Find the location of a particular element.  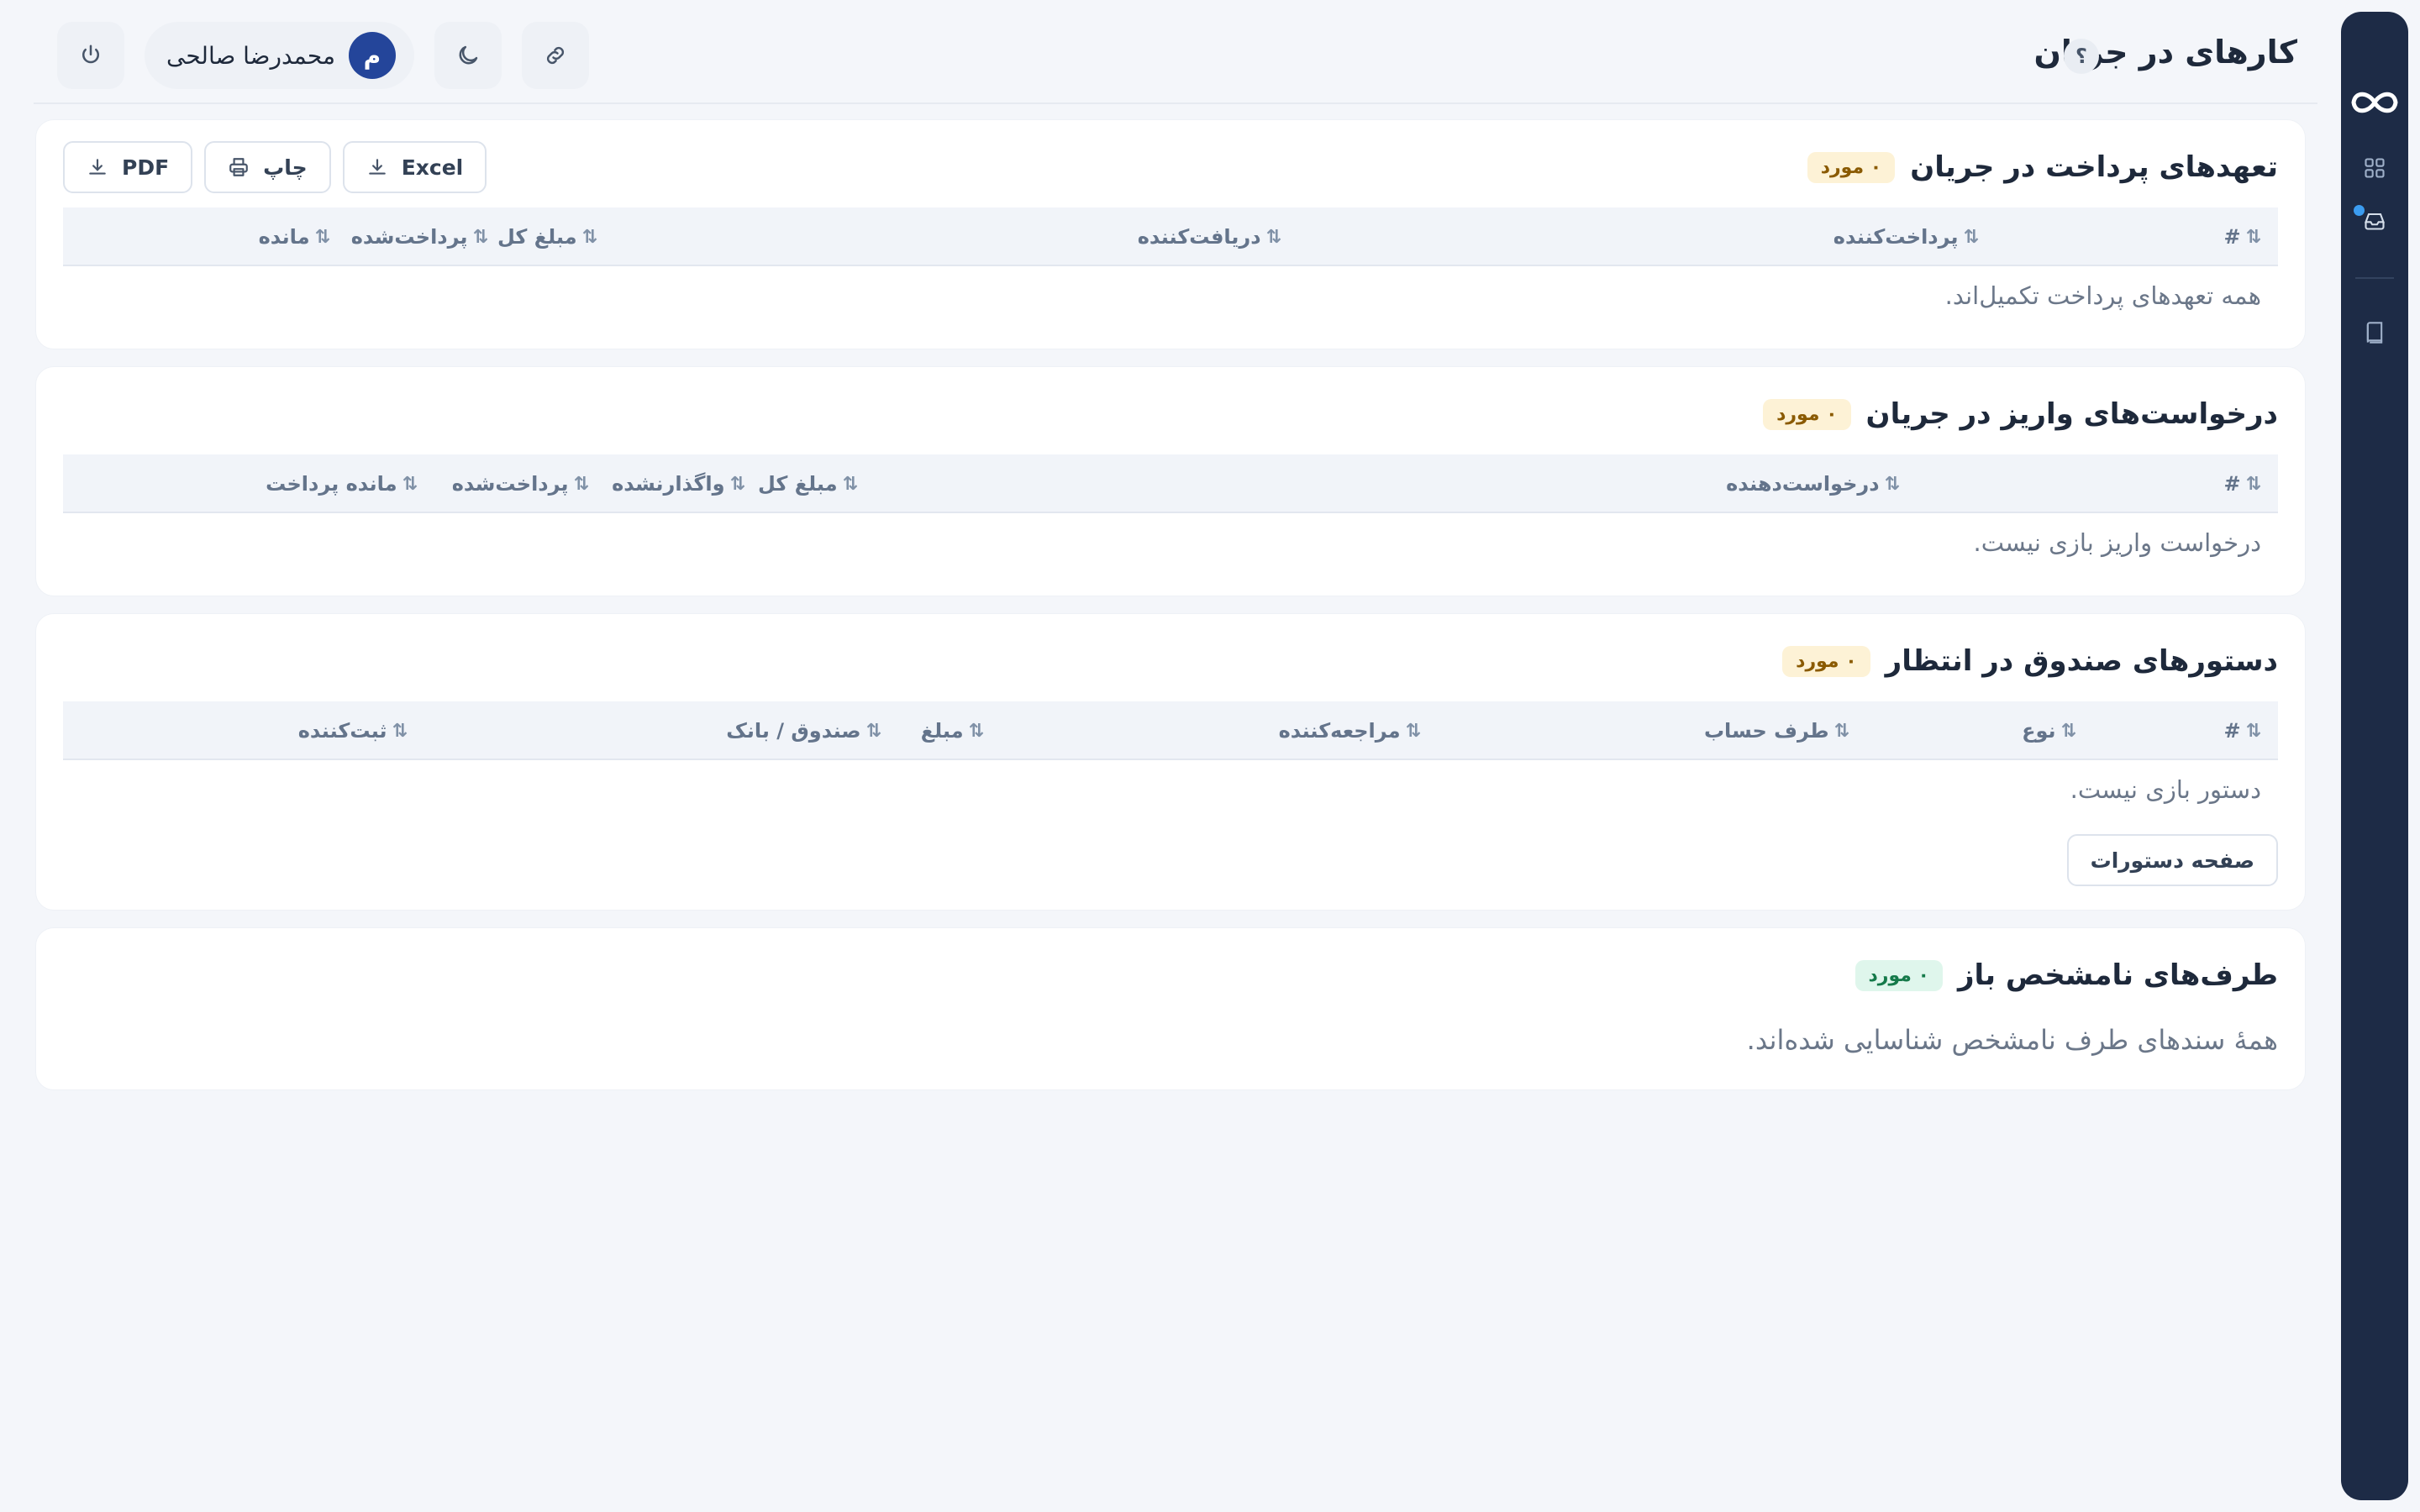

empty-state: دستور بازی نیست. is located at coordinates (2165, 789).